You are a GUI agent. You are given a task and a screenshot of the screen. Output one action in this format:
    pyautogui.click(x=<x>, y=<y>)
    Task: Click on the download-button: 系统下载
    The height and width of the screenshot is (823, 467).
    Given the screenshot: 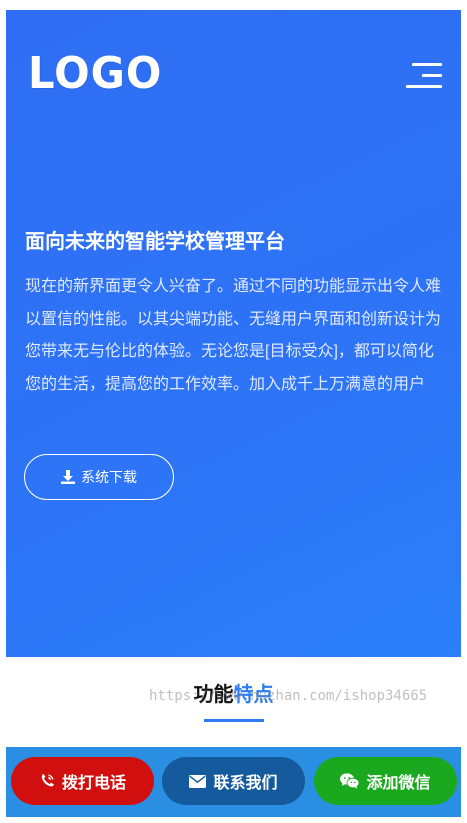 What is the action you would take?
    pyautogui.click(x=99, y=477)
    